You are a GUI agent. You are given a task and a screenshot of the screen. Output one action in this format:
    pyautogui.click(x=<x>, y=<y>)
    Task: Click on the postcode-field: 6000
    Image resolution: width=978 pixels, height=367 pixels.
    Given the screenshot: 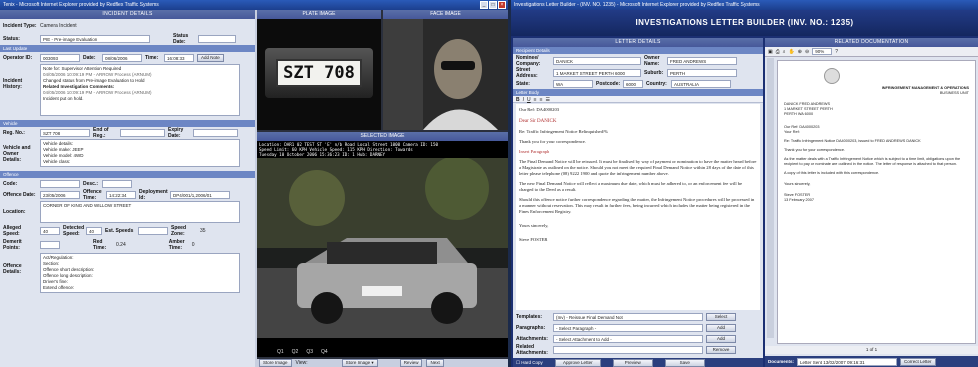 What is the action you would take?
    pyautogui.click(x=633, y=83)
    